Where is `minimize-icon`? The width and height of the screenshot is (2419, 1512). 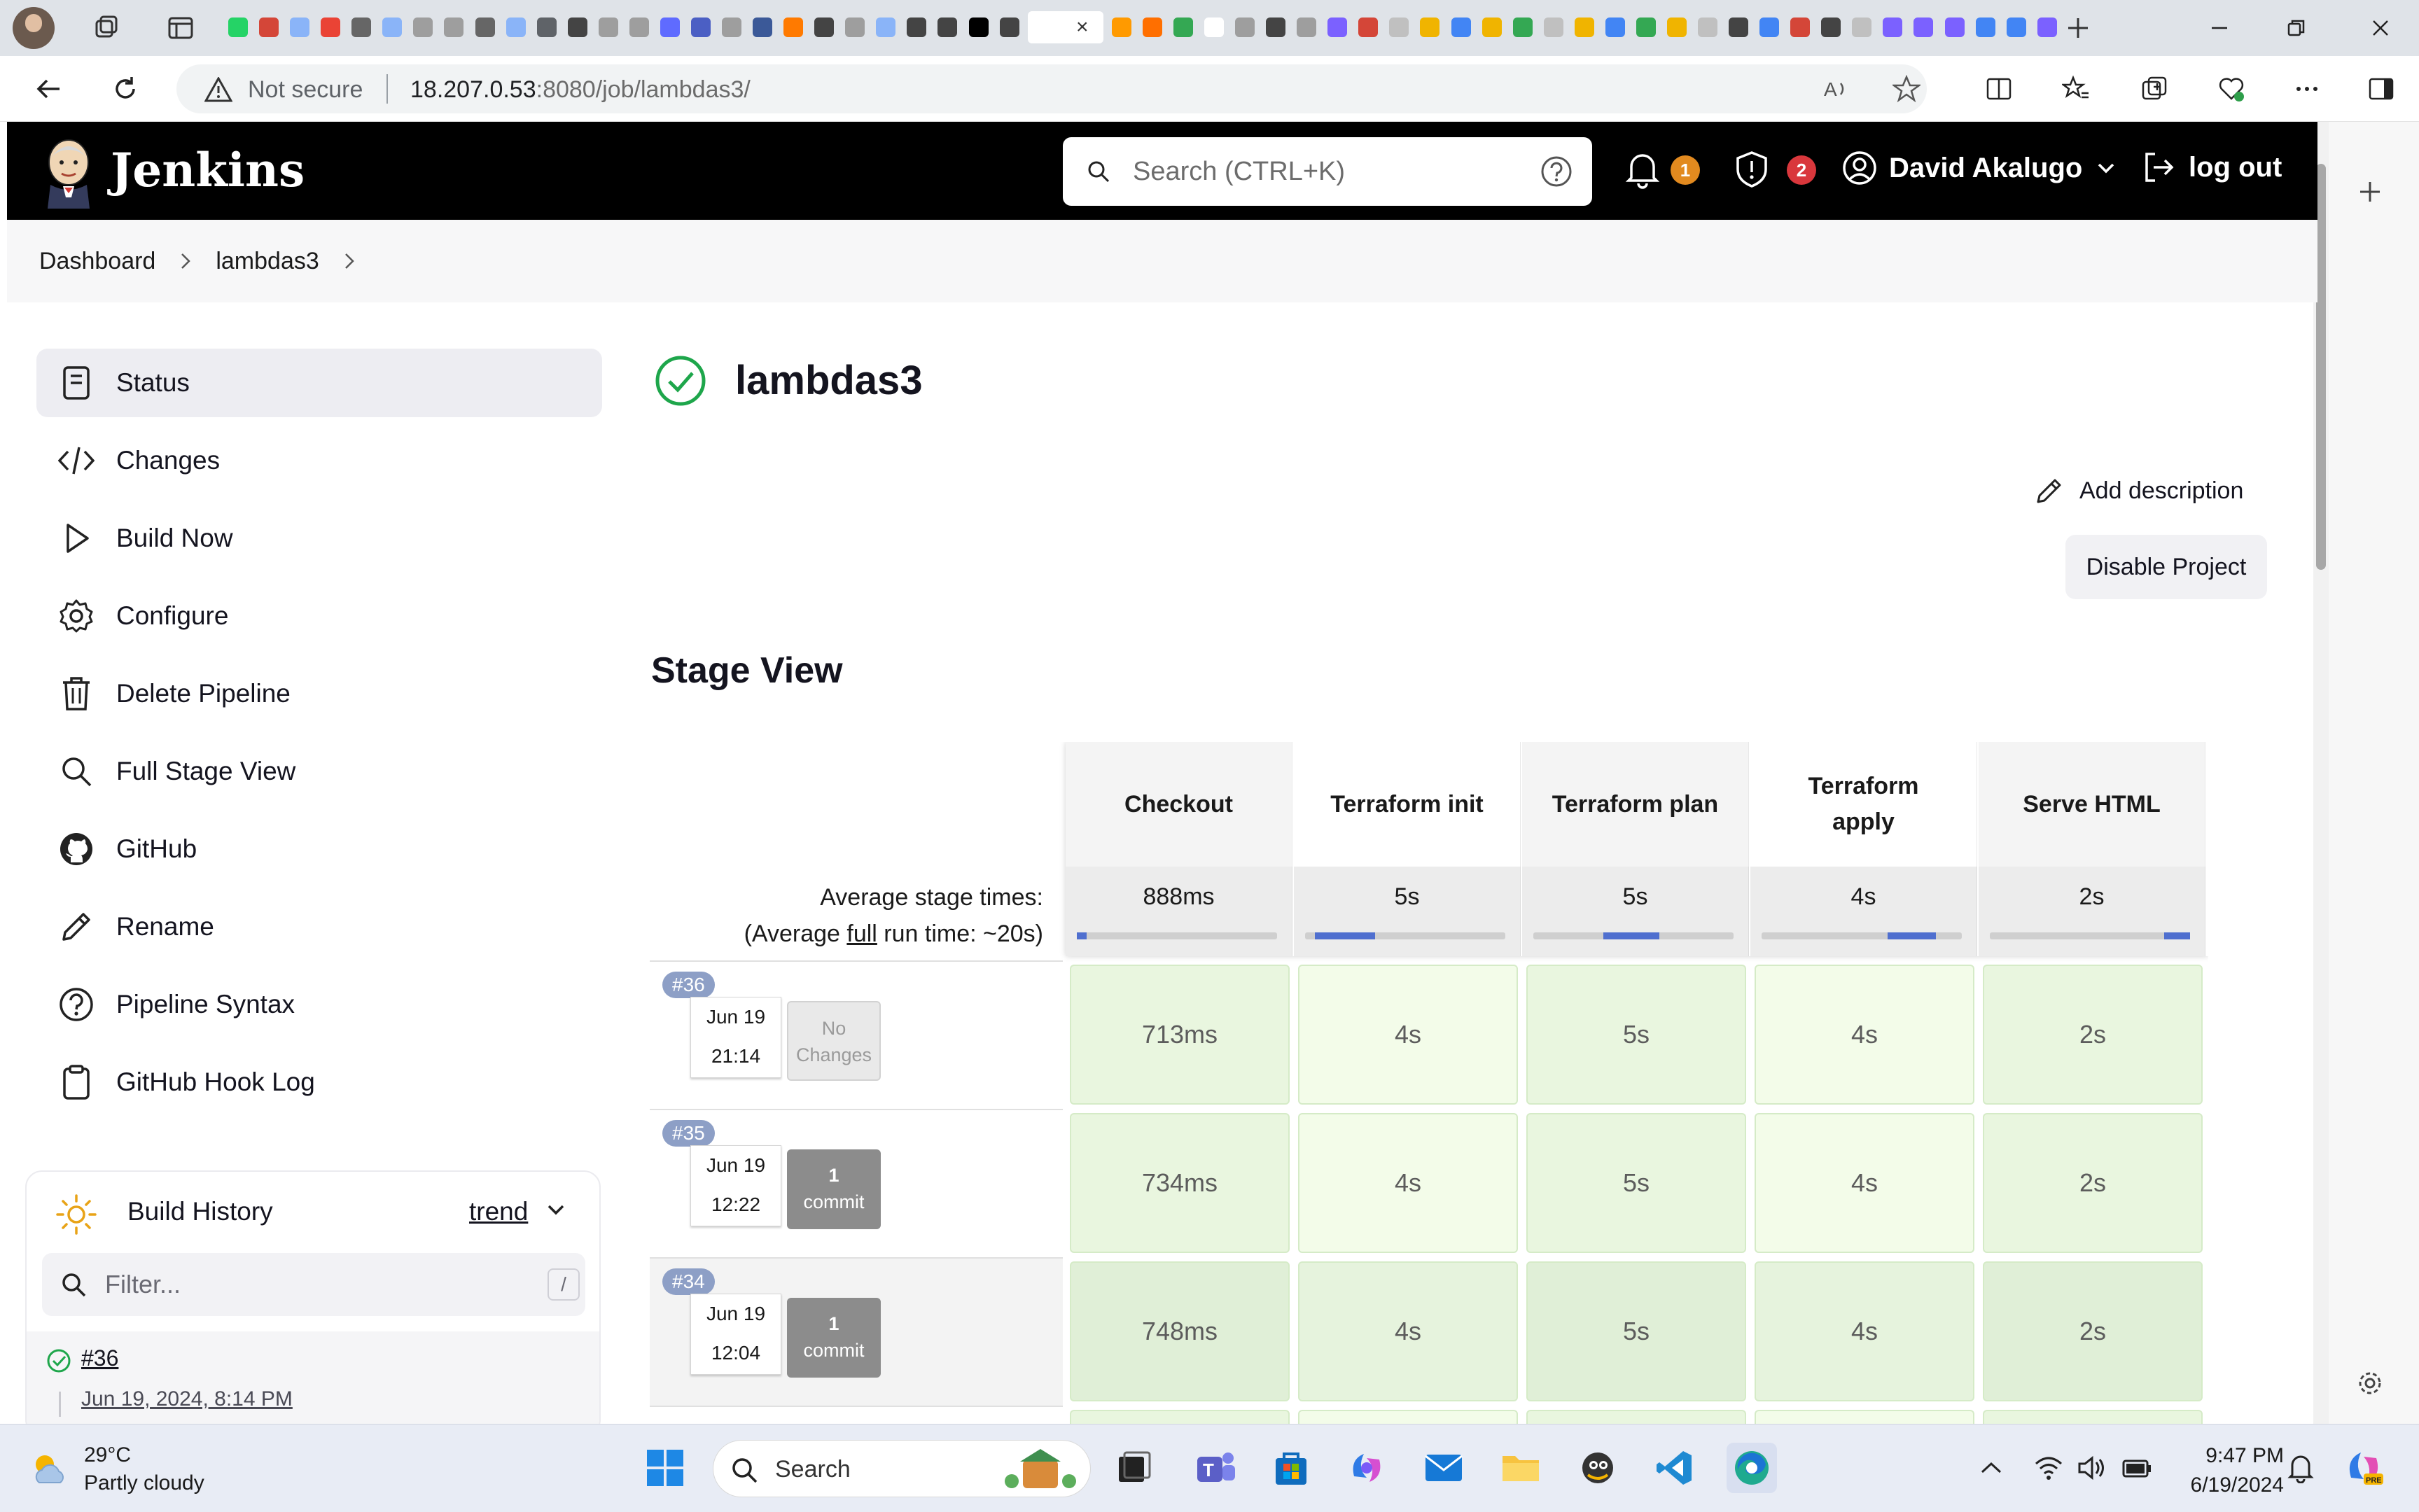 minimize-icon is located at coordinates (2219, 28).